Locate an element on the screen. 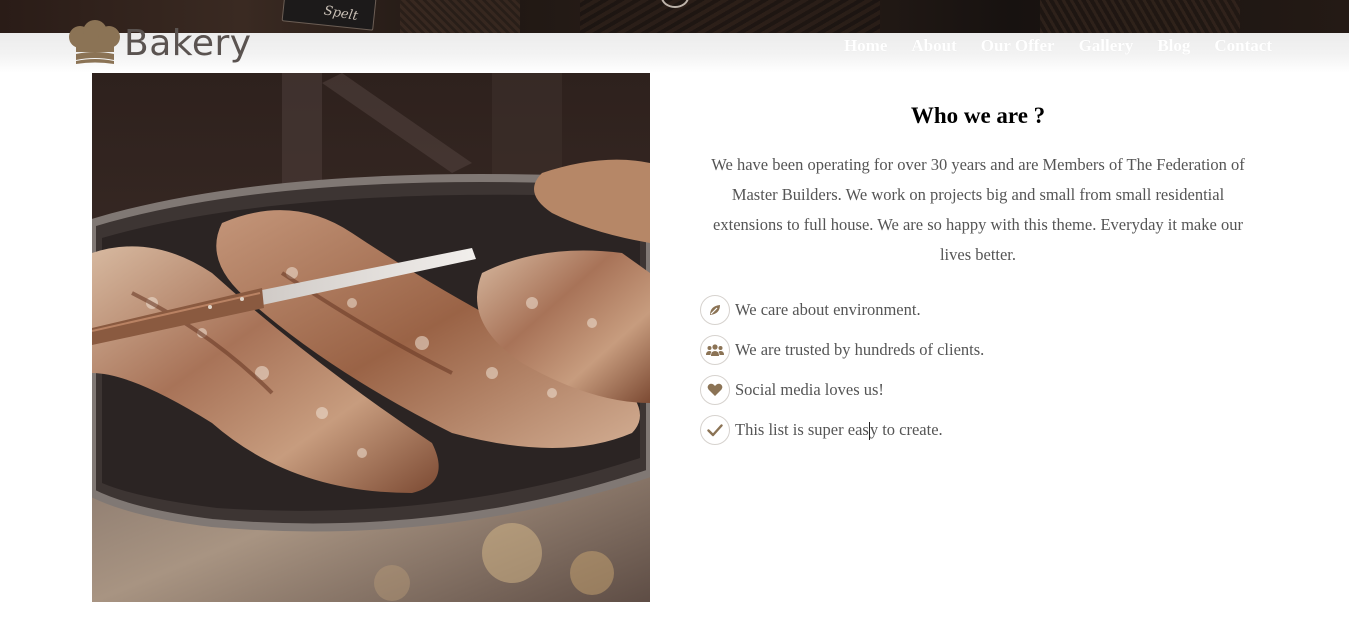 The image size is (1349, 633). check-icon is located at coordinates (715, 430).